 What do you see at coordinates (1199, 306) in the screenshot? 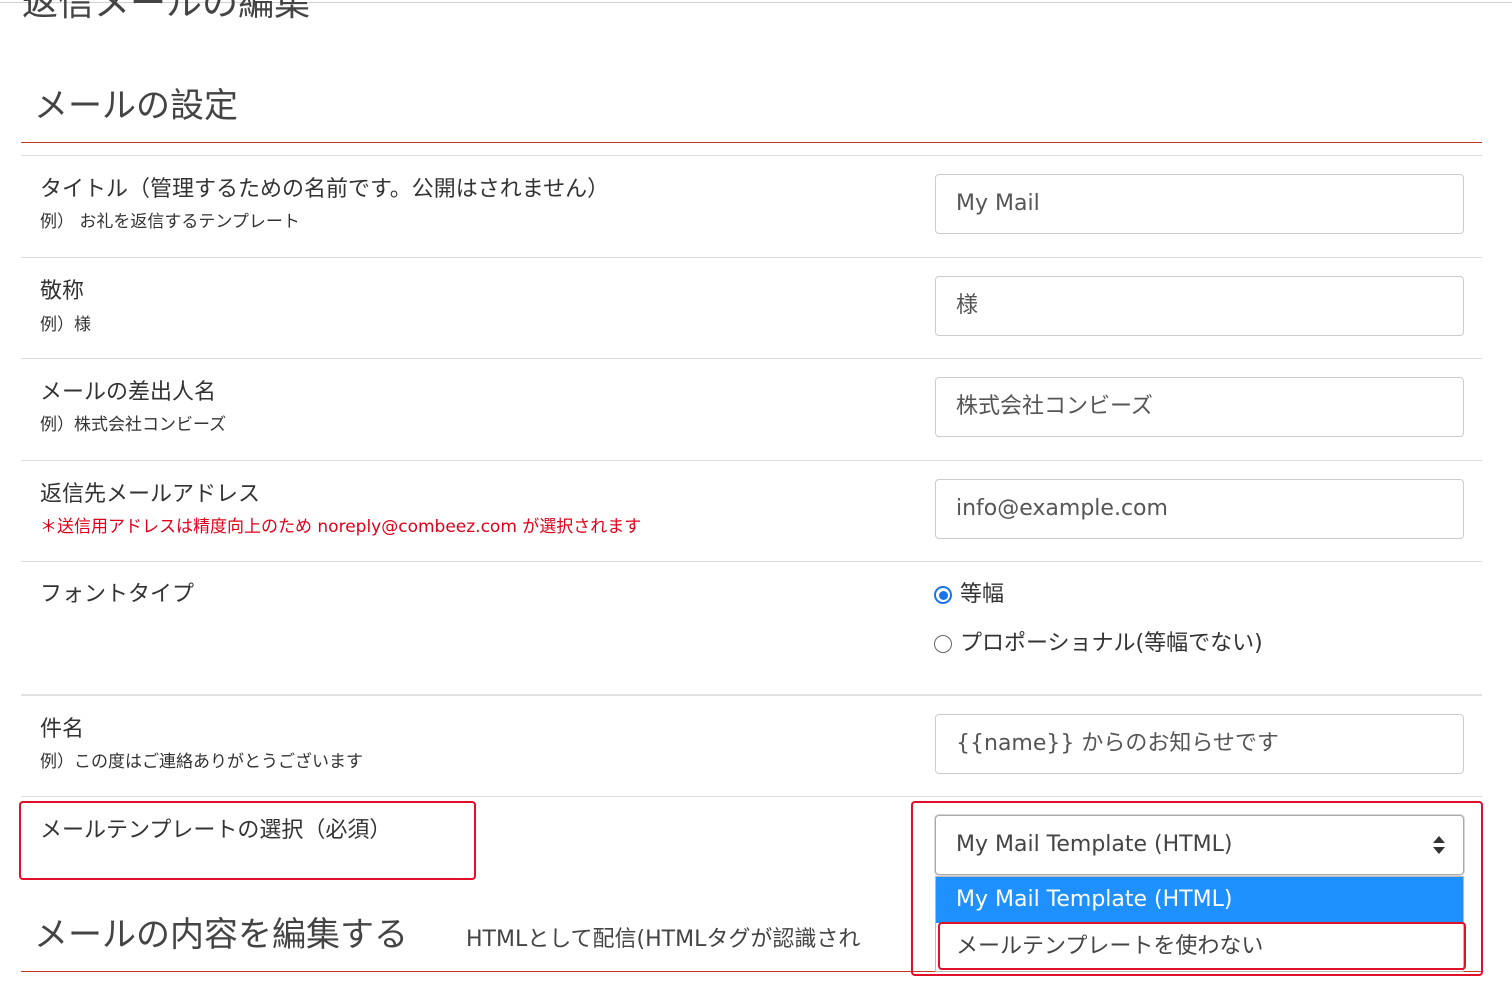
I see `honorific-input: 様` at bounding box center [1199, 306].